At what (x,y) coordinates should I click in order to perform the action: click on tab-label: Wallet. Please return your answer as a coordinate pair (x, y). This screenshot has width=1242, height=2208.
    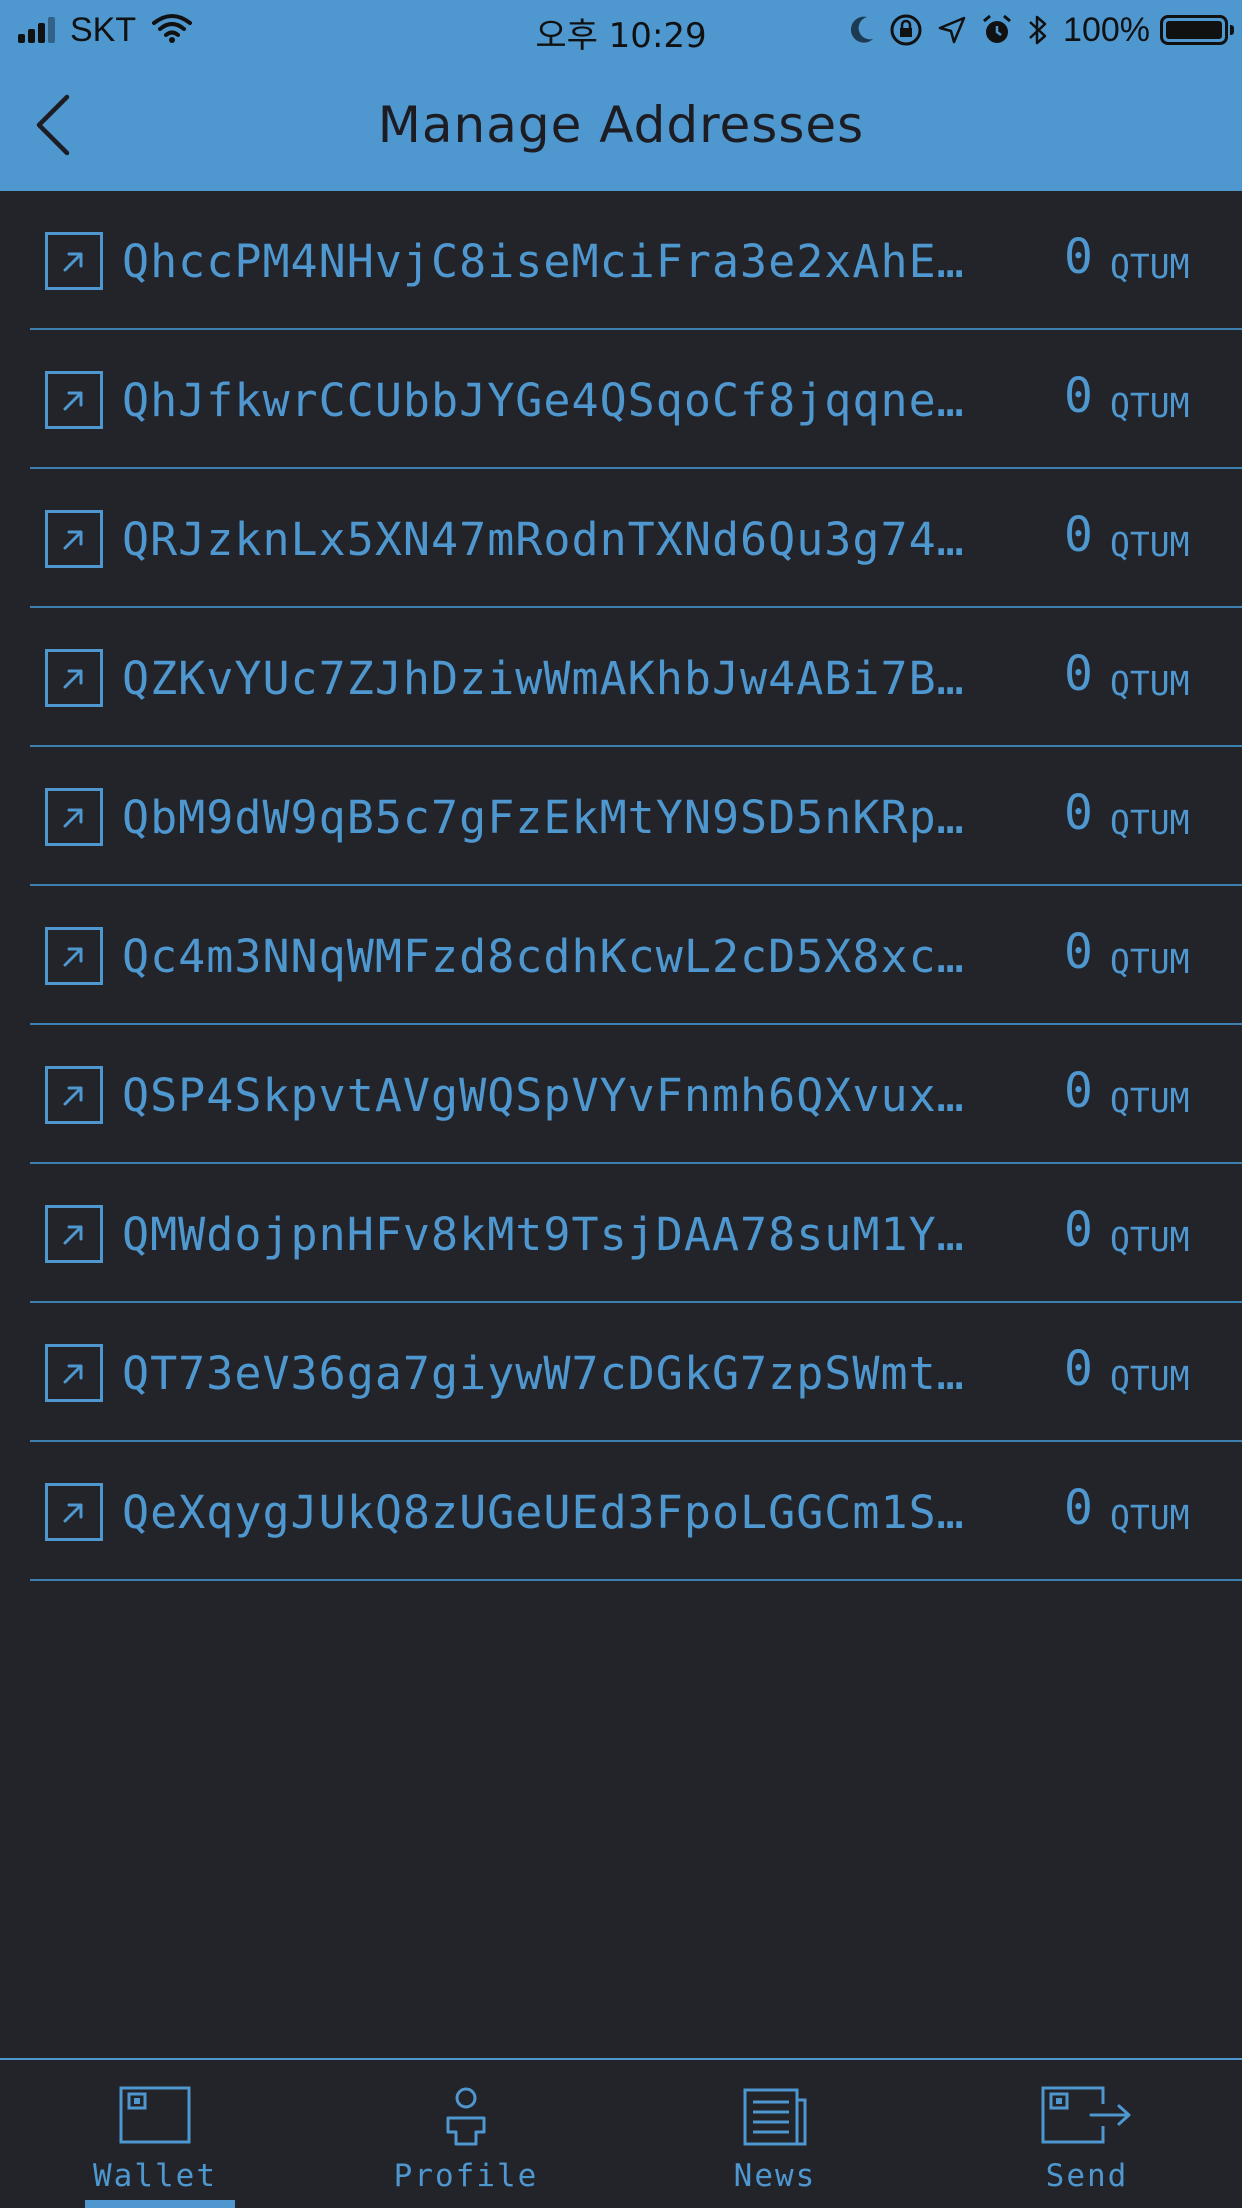
    Looking at the image, I should click on (155, 2176).